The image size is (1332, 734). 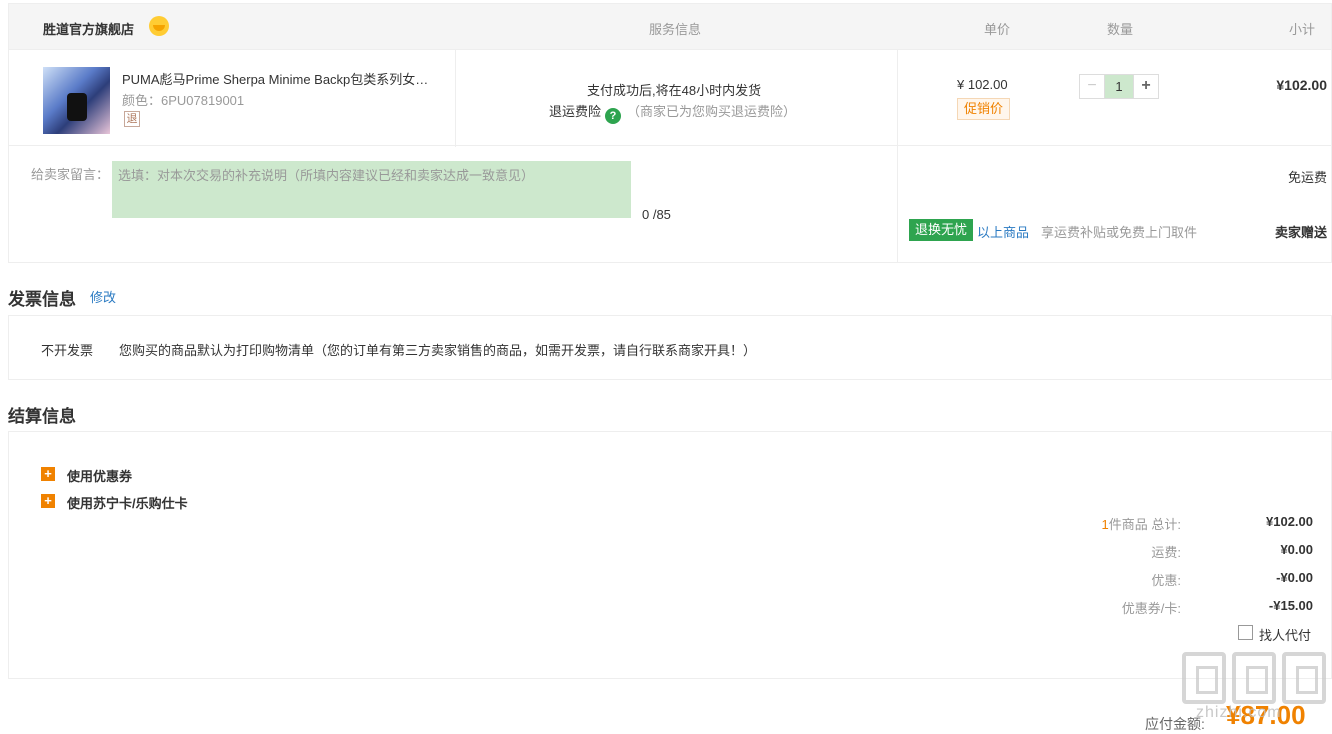 I want to click on return-note: 享运费补贴或免费上门取件, so click(x=1119, y=232).